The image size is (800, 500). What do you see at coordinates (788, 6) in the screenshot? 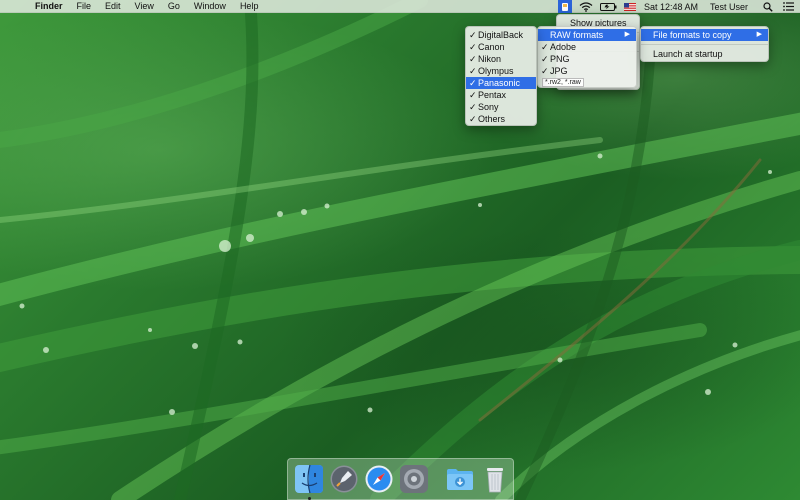
I see `notification-center-icon` at bounding box center [788, 6].